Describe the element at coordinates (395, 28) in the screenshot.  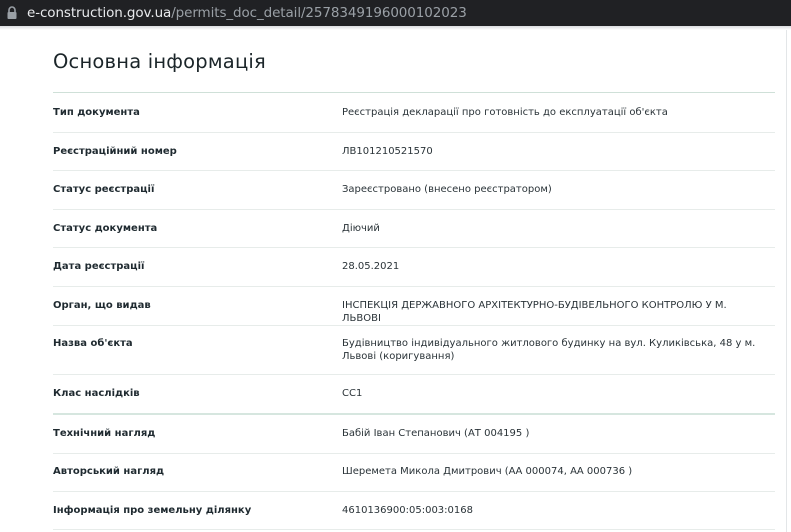
I see `header-shadow` at that location.